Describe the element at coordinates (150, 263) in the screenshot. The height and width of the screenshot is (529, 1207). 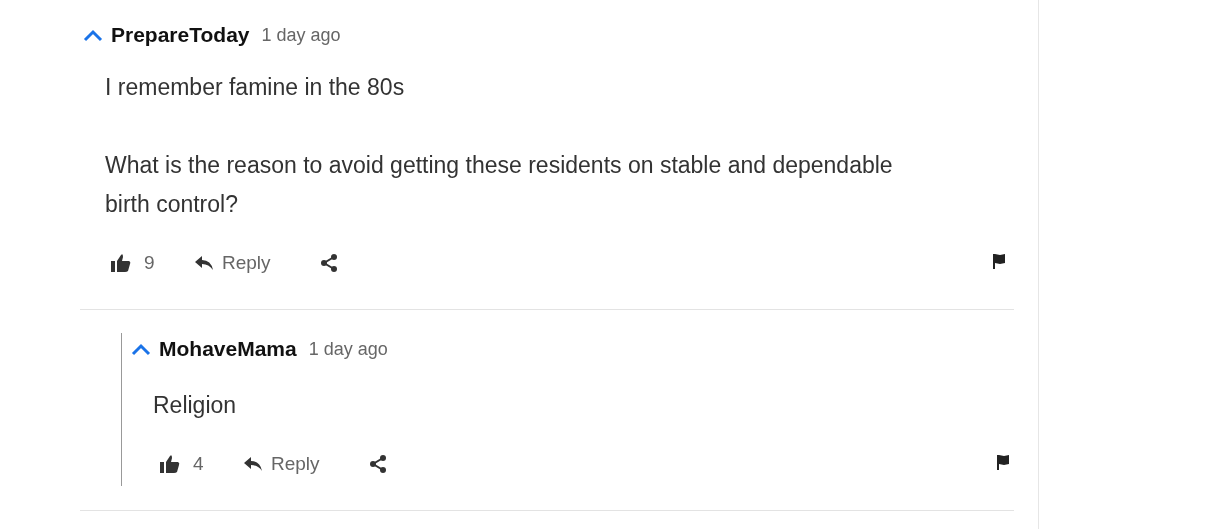
I see `like-count: 9` at that location.